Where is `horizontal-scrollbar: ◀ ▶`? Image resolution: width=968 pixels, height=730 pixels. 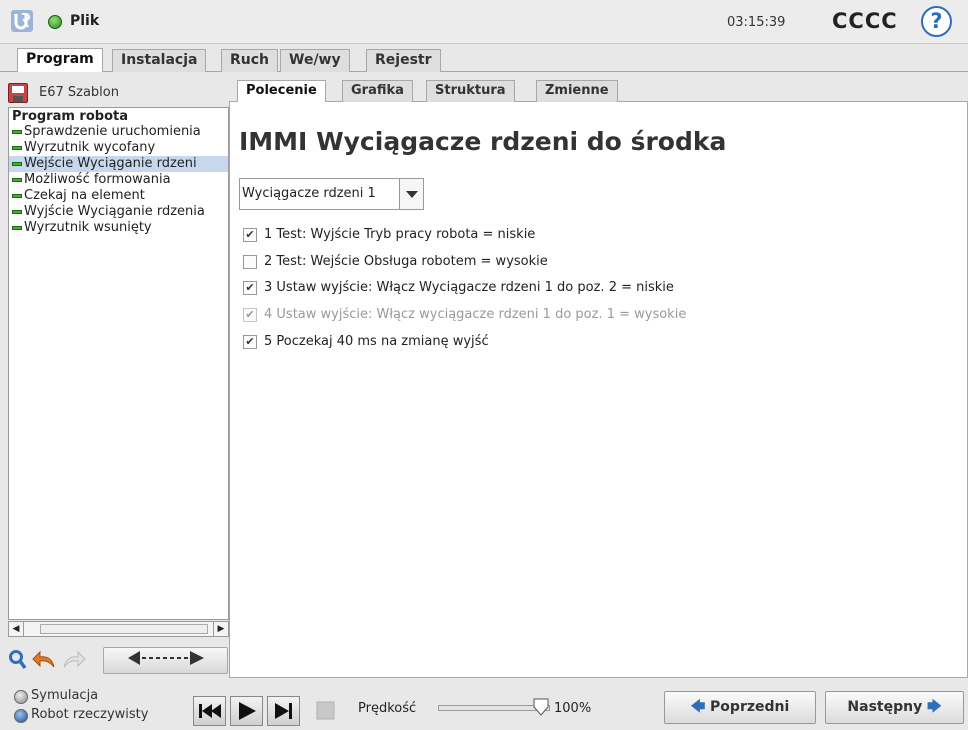 horizontal-scrollbar: ◀ ▶ is located at coordinates (118, 629).